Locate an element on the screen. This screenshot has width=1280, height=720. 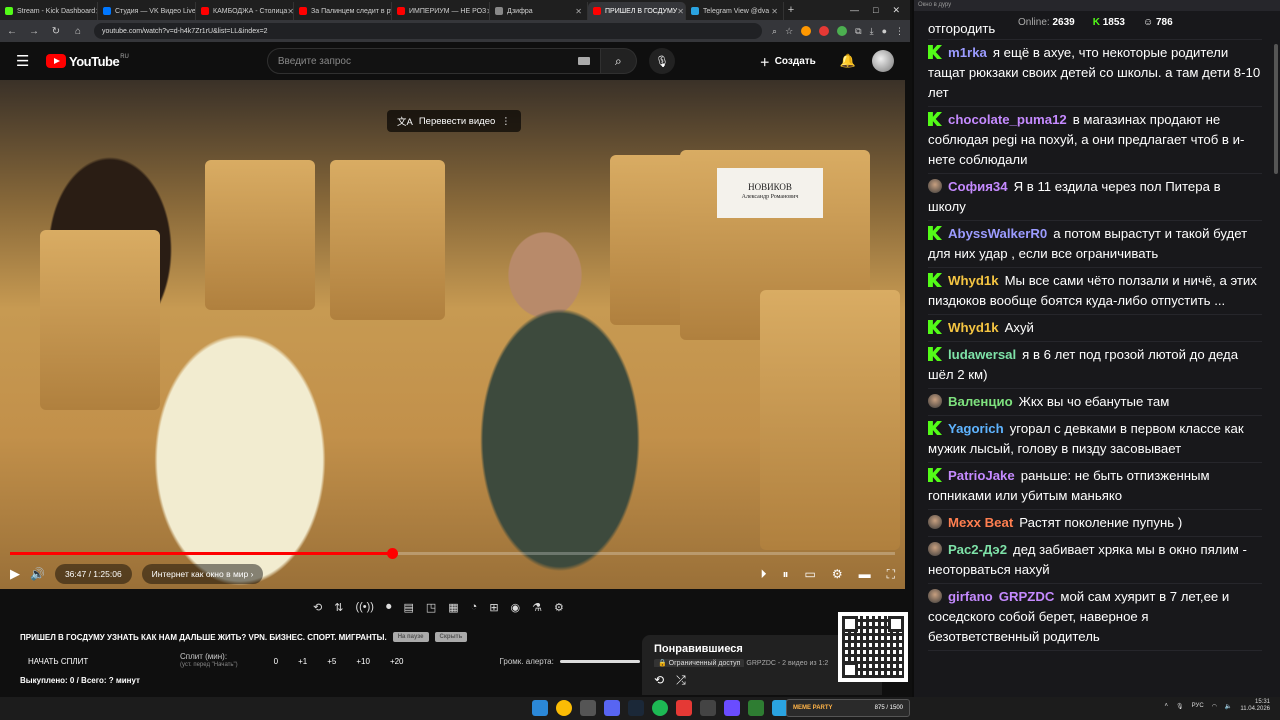
notifications-bell-icon: 🔔 is located at coordinates (848, 61).